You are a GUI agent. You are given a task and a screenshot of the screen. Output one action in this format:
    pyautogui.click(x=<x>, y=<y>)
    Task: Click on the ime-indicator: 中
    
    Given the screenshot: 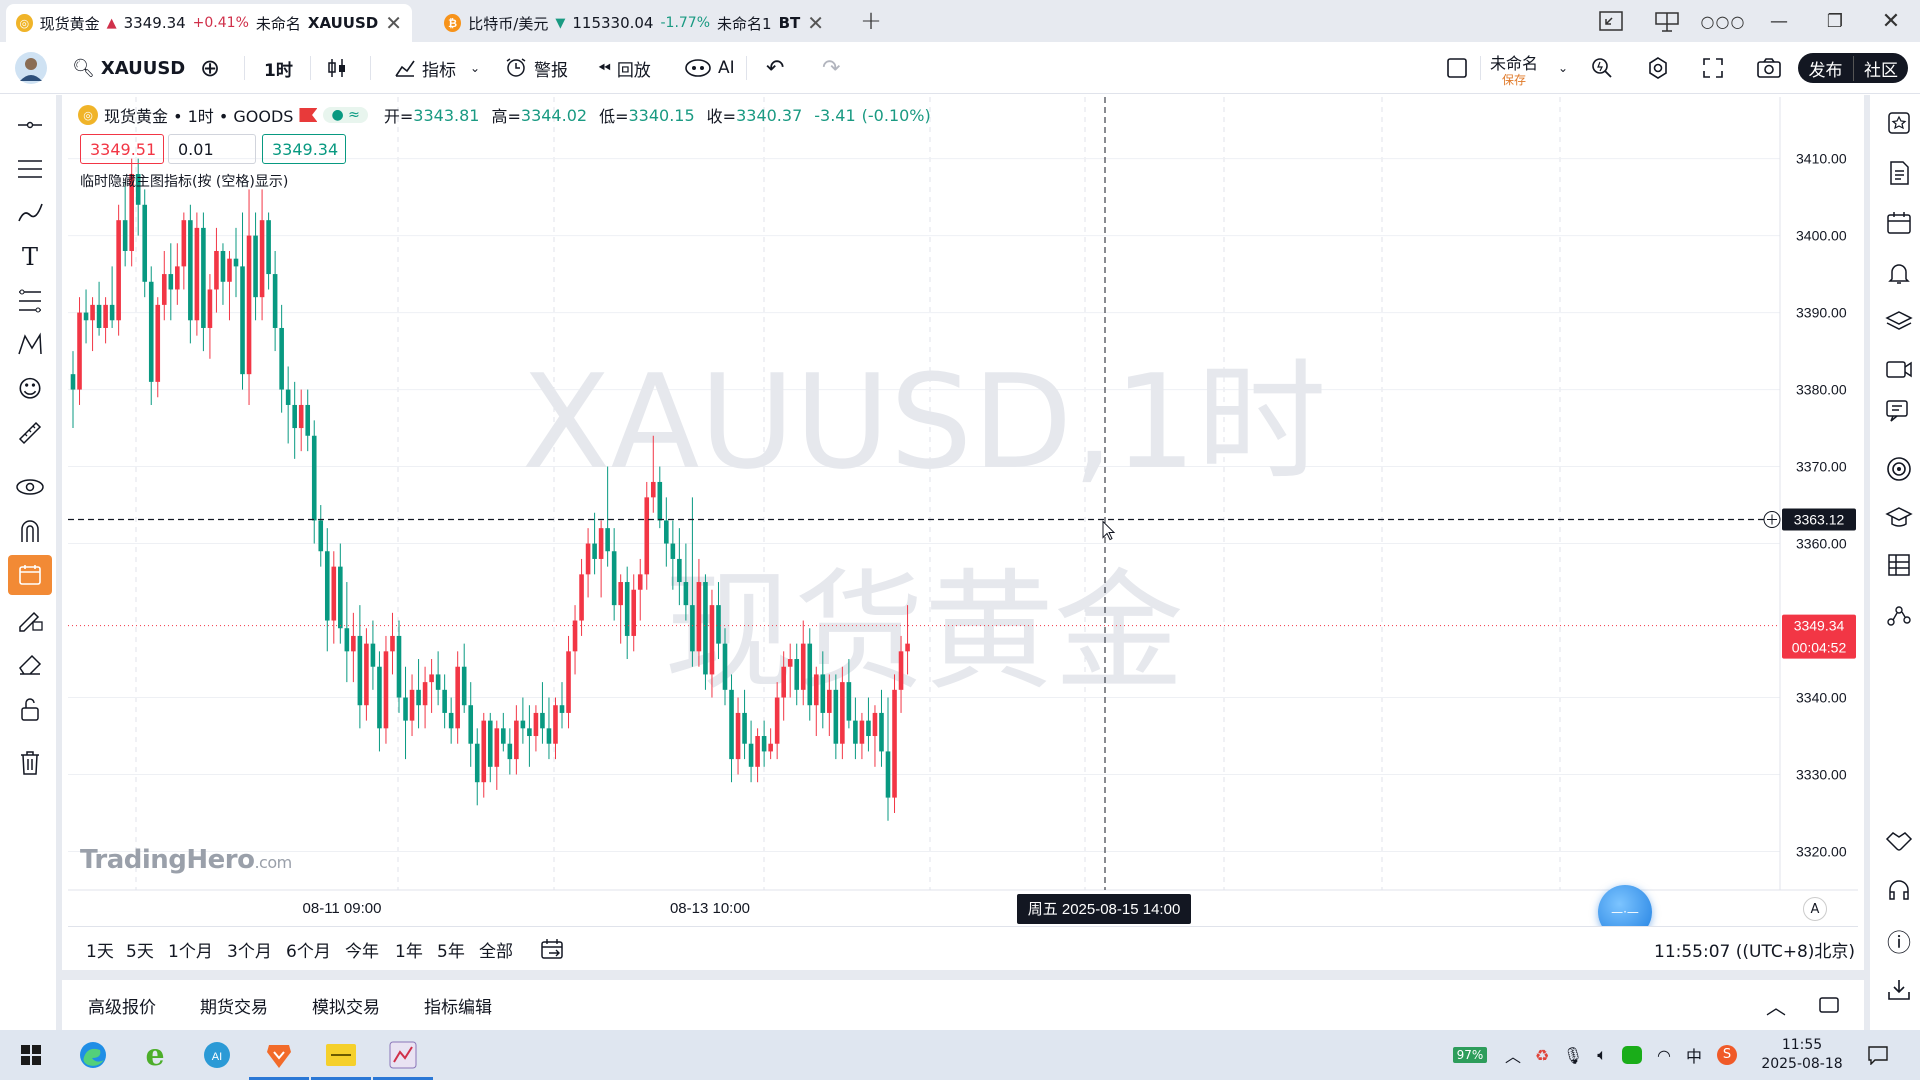 What is the action you would take?
    pyautogui.click(x=1694, y=1055)
    